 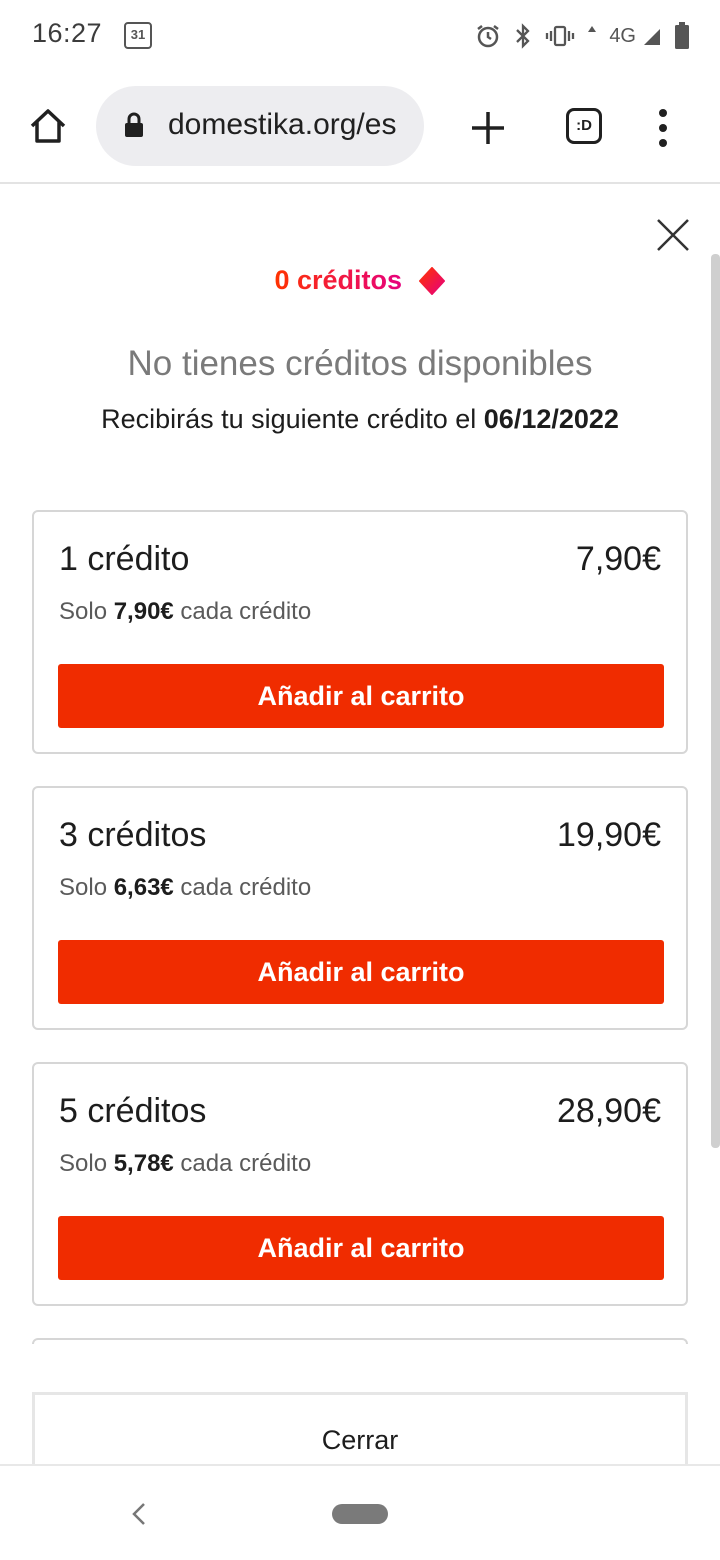 I want to click on modal-footer: Cerrar, so click(x=360, y=1429).